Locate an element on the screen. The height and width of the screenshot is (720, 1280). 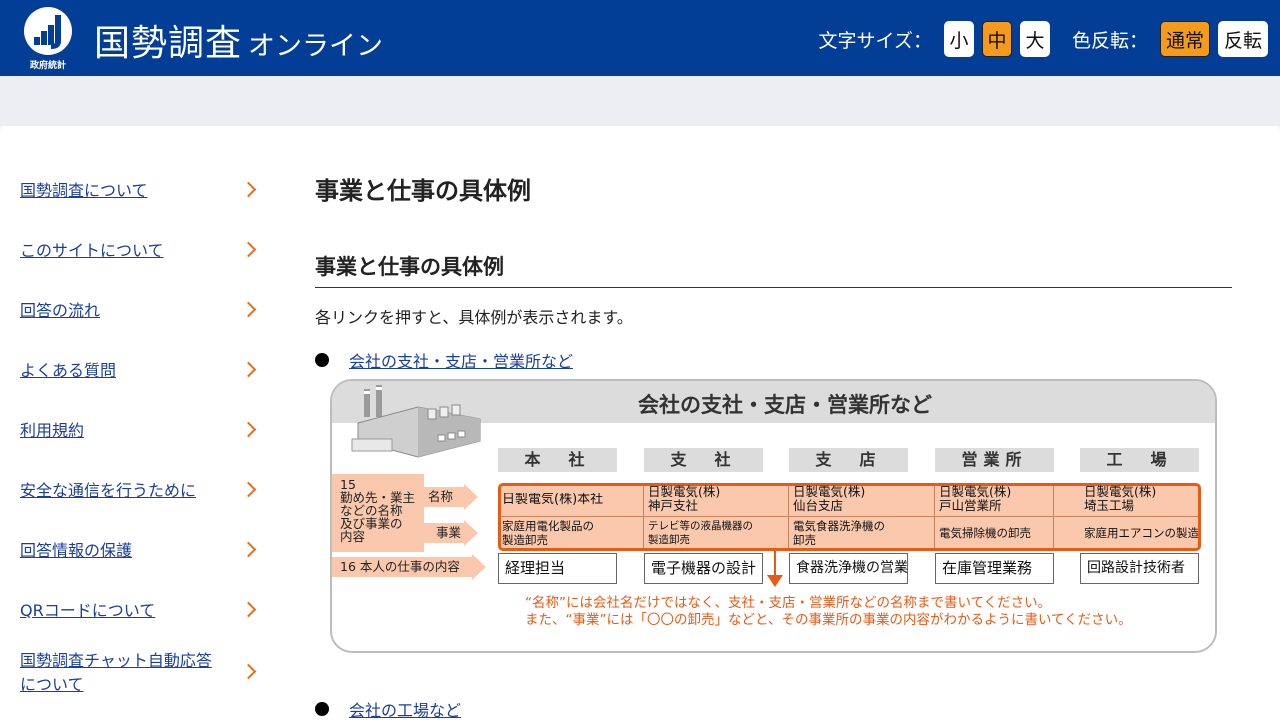
job-cell: 電子機器の設計 is located at coordinates (703, 568).